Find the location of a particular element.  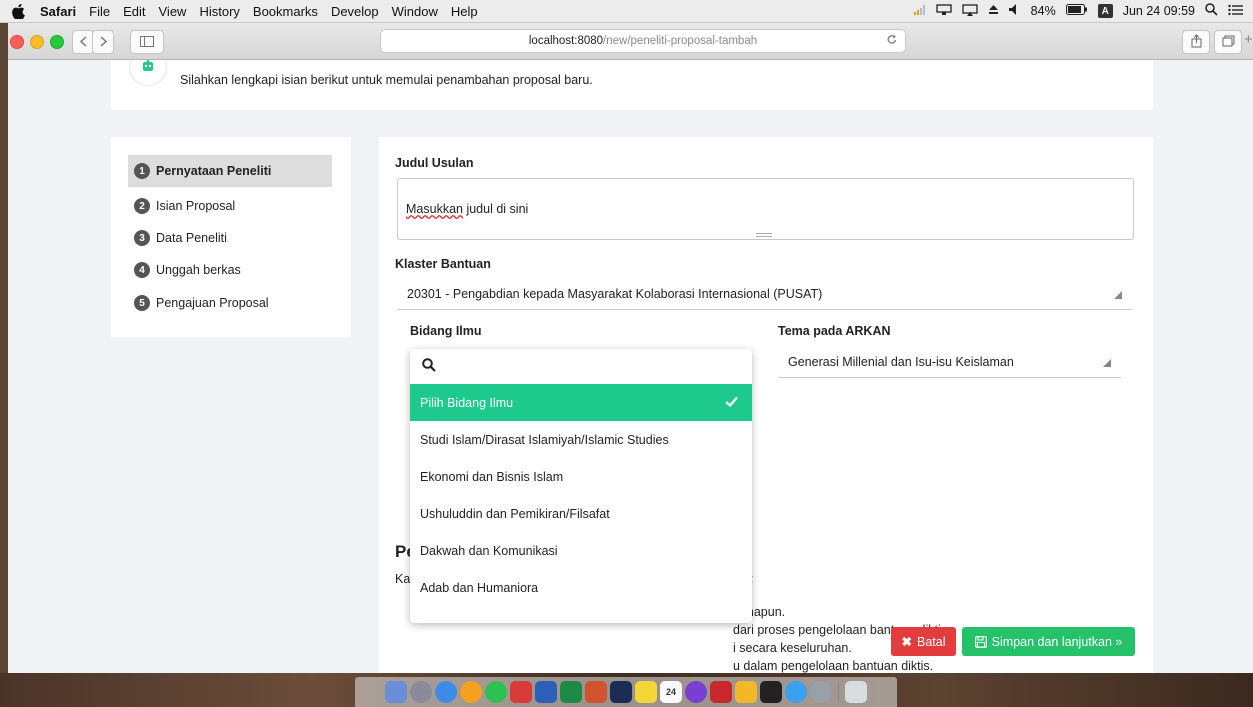

cancel-button: ✖ Batal is located at coordinates (923, 641).